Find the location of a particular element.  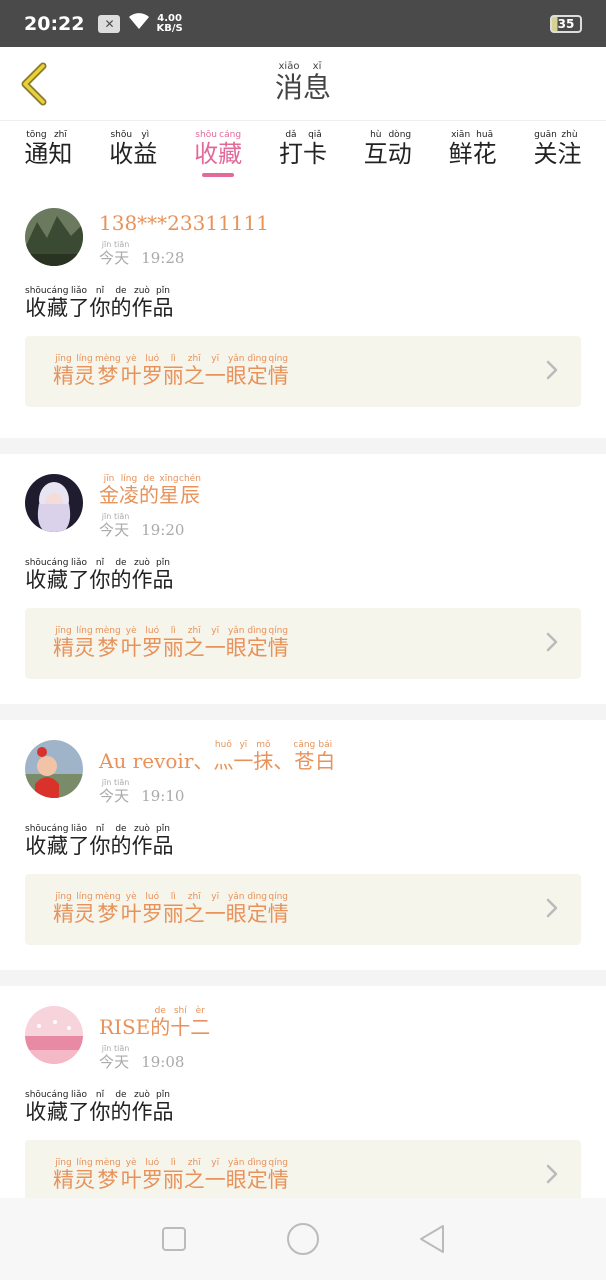

work-pinyin: lì is located at coordinates (173, 896).